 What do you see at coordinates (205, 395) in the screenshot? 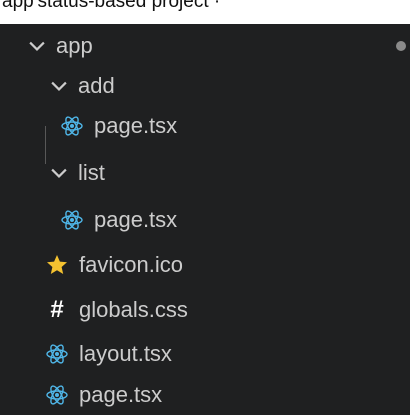
I see `file-root-page: page.tsx M` at bounding box center [205, 395].